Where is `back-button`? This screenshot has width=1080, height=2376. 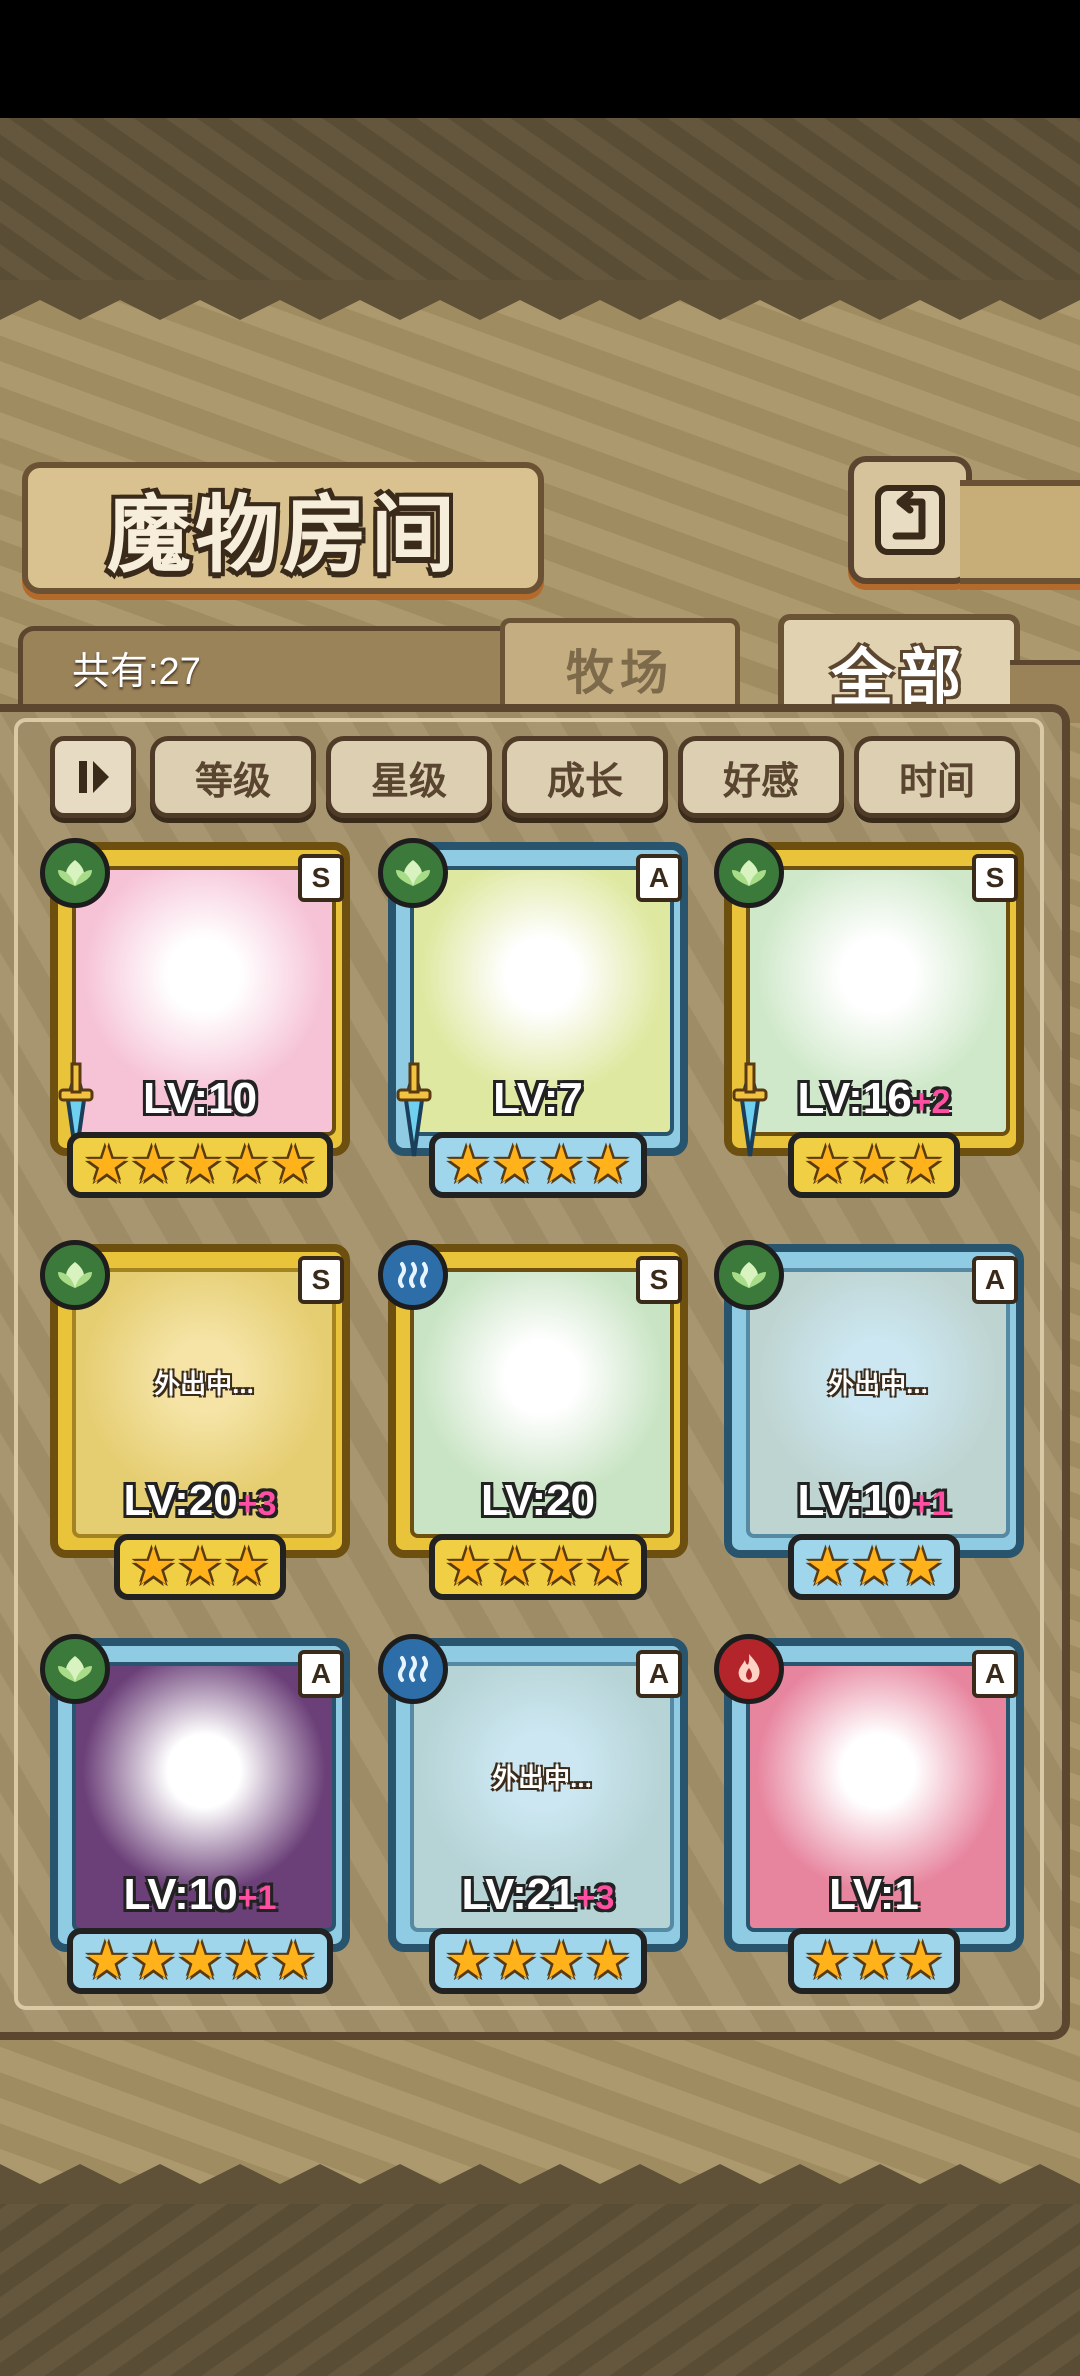
back-button is located at coordinates (910, 520).